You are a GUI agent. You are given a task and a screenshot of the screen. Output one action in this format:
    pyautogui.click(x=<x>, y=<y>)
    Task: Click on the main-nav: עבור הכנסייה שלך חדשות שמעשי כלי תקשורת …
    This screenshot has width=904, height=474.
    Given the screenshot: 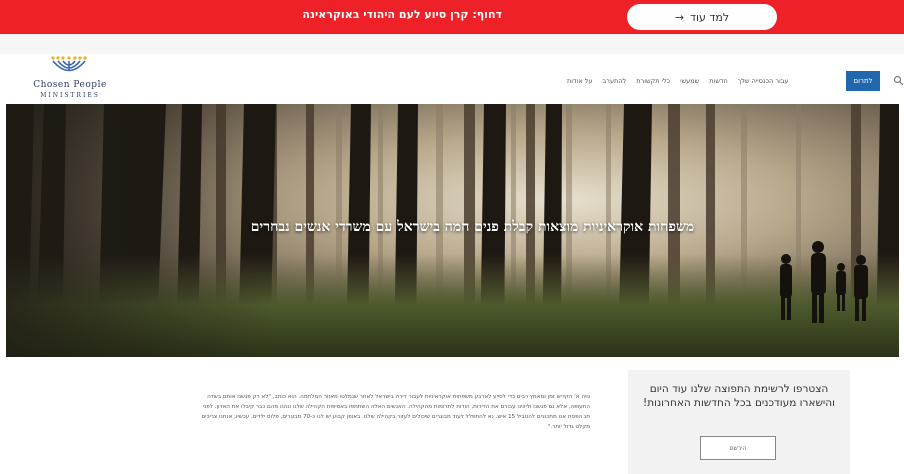 What is the action you would take?
    pyautogui.click(x=678, y=81)
    